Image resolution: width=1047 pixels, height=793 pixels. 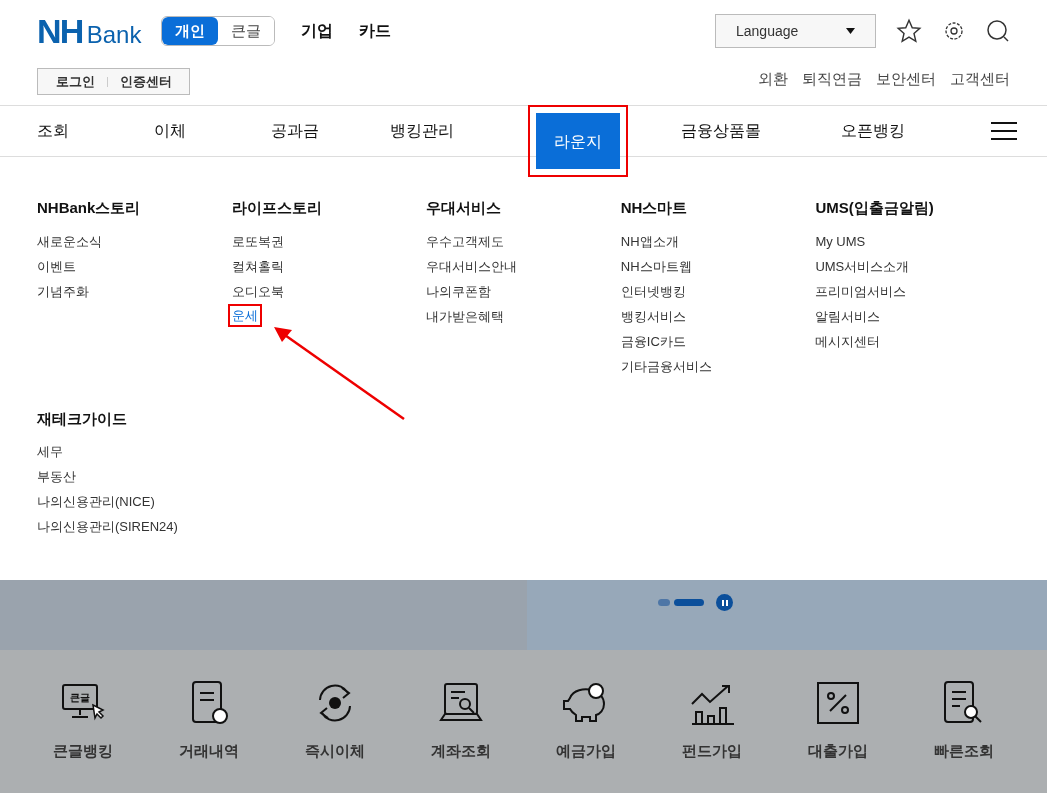 I want to click on logo: NH Bank, so click(x=89, y=31).